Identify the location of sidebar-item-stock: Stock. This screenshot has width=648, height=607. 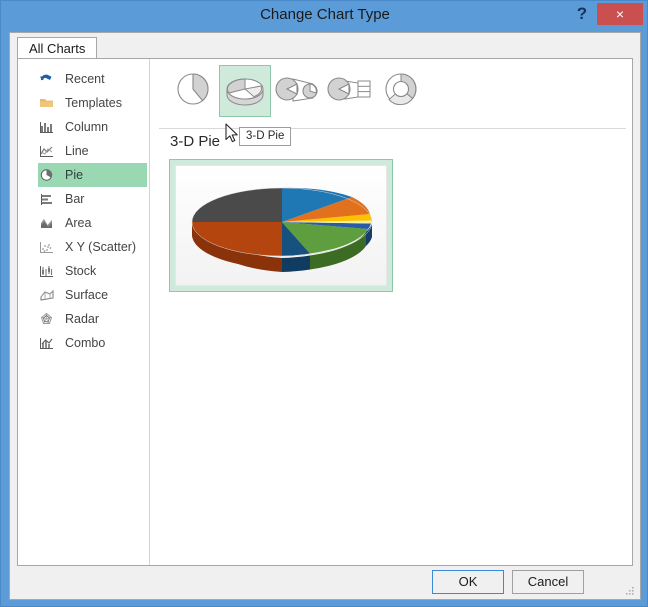
(92, 271).